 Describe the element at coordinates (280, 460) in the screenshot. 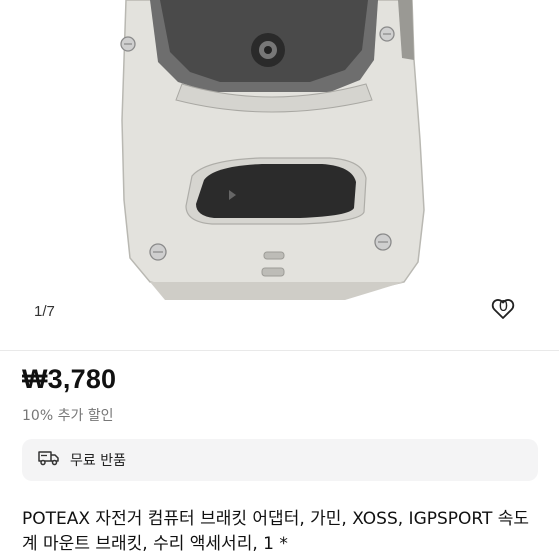

I see `free-return-banner: 무료 반품` at that location.